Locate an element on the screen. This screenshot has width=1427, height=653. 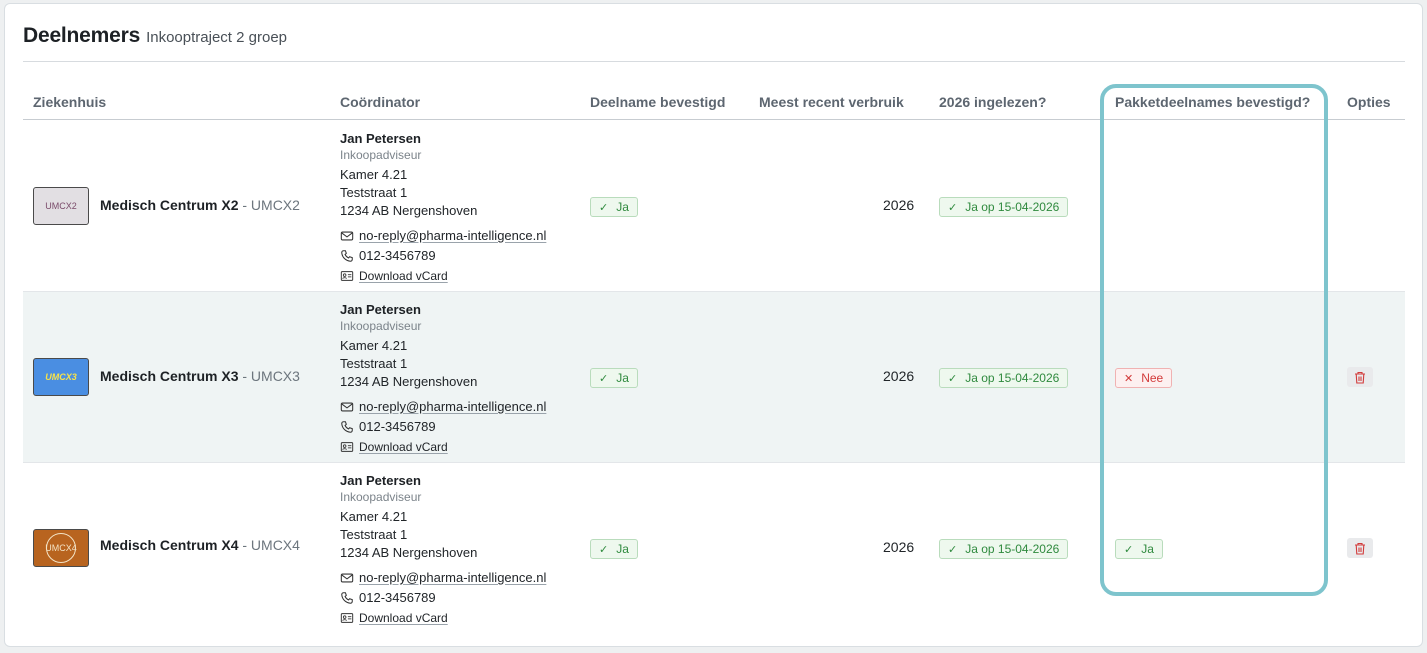
hospital-logo: UMCX3 is located at coordinates (61, 377).